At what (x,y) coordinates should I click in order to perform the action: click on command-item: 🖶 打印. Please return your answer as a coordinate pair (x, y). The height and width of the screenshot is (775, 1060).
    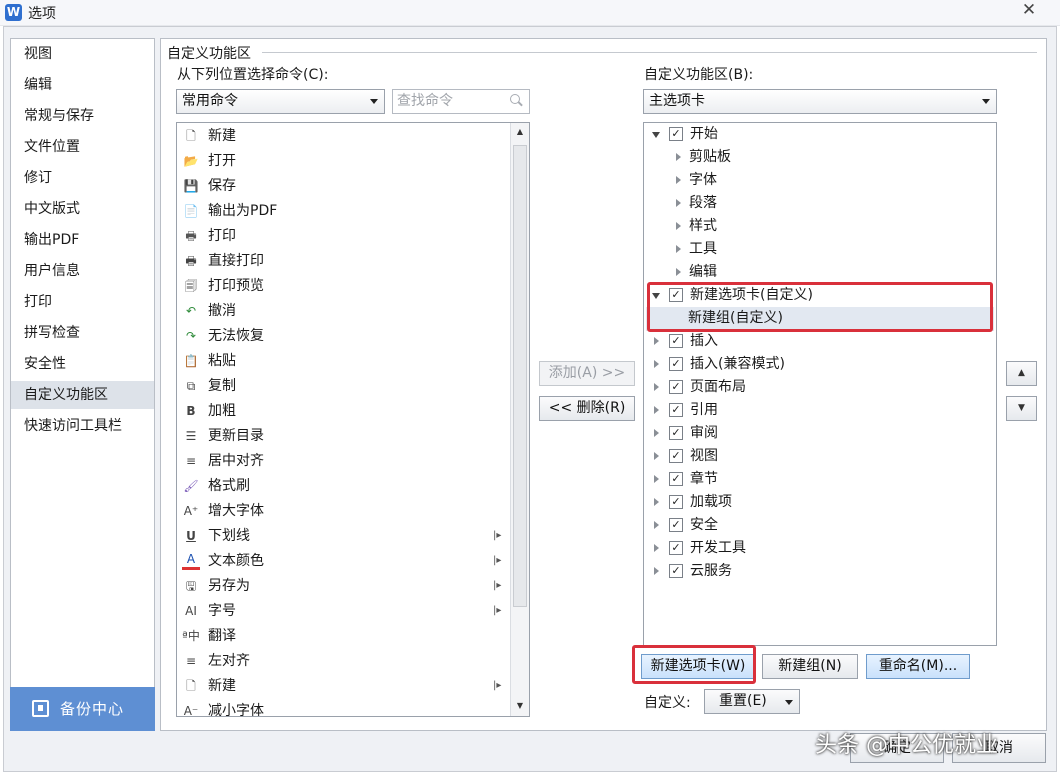
    Looking at the image, I should click on (346, 236).